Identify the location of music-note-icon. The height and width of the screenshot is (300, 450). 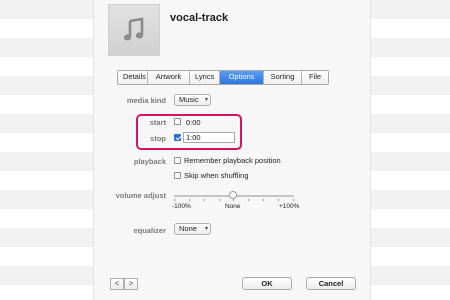
(133, 29).